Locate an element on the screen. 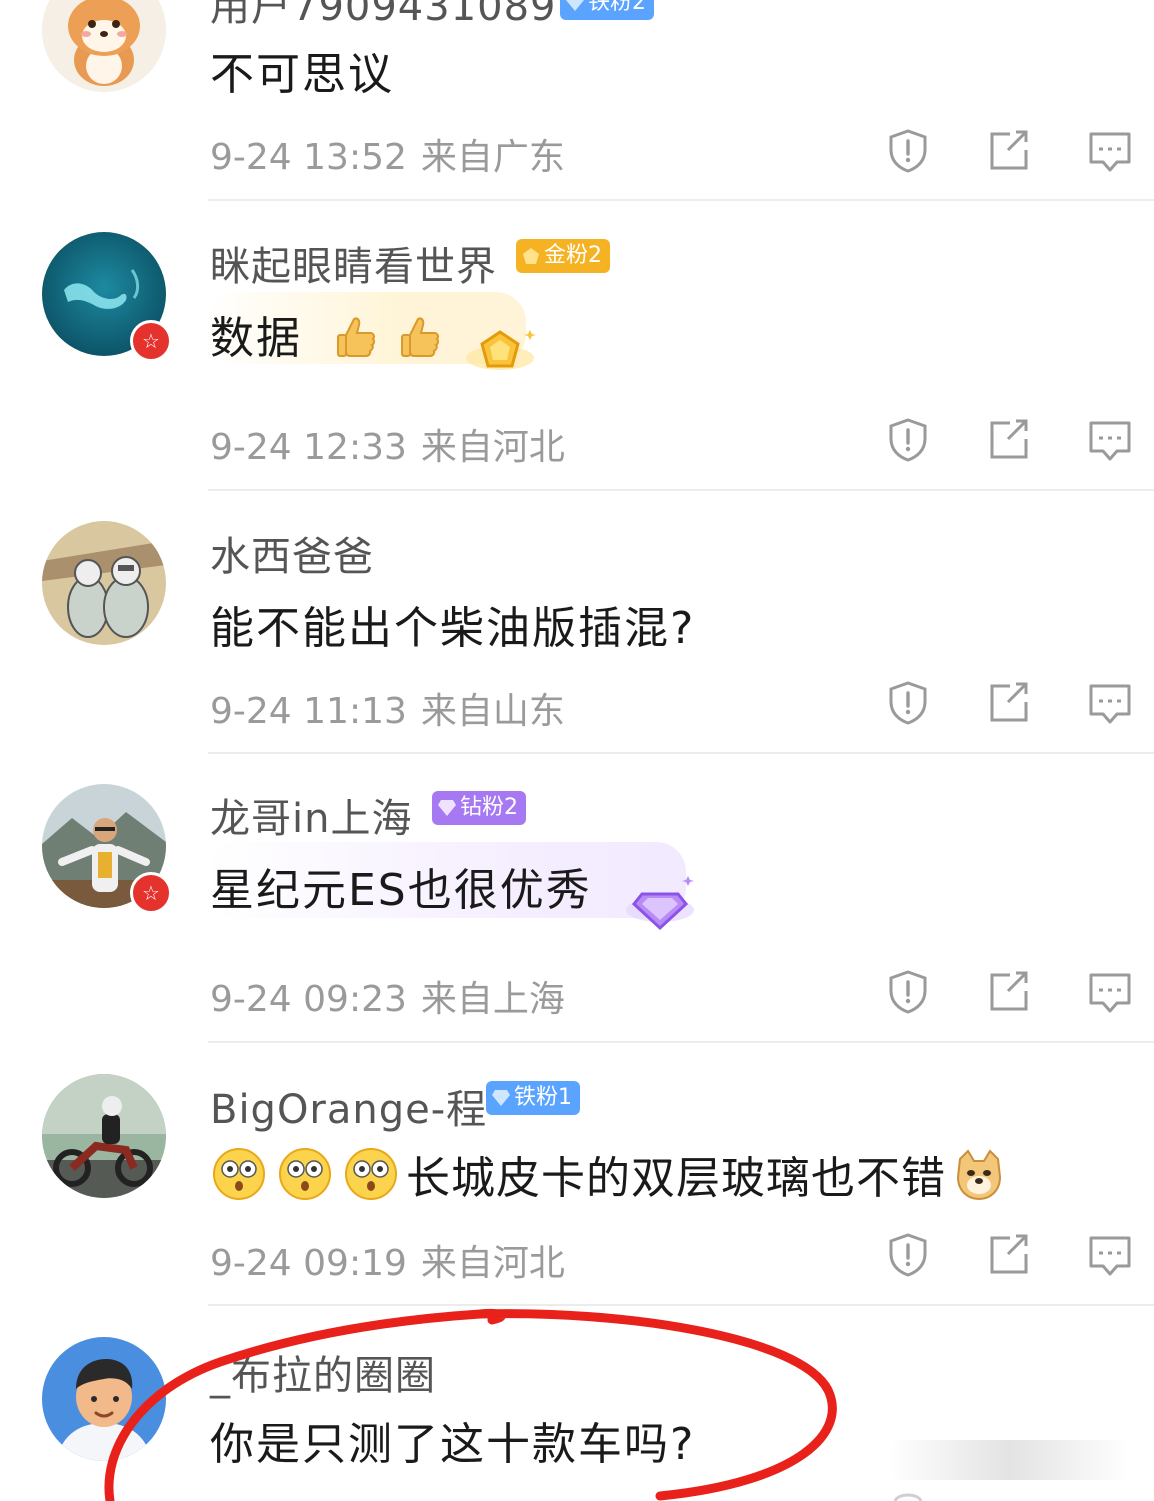 Image resolution: width=1154 pixels, height=1501 pixels. comment-date: 9-24 12:33 is located at coordinates (308, 447).